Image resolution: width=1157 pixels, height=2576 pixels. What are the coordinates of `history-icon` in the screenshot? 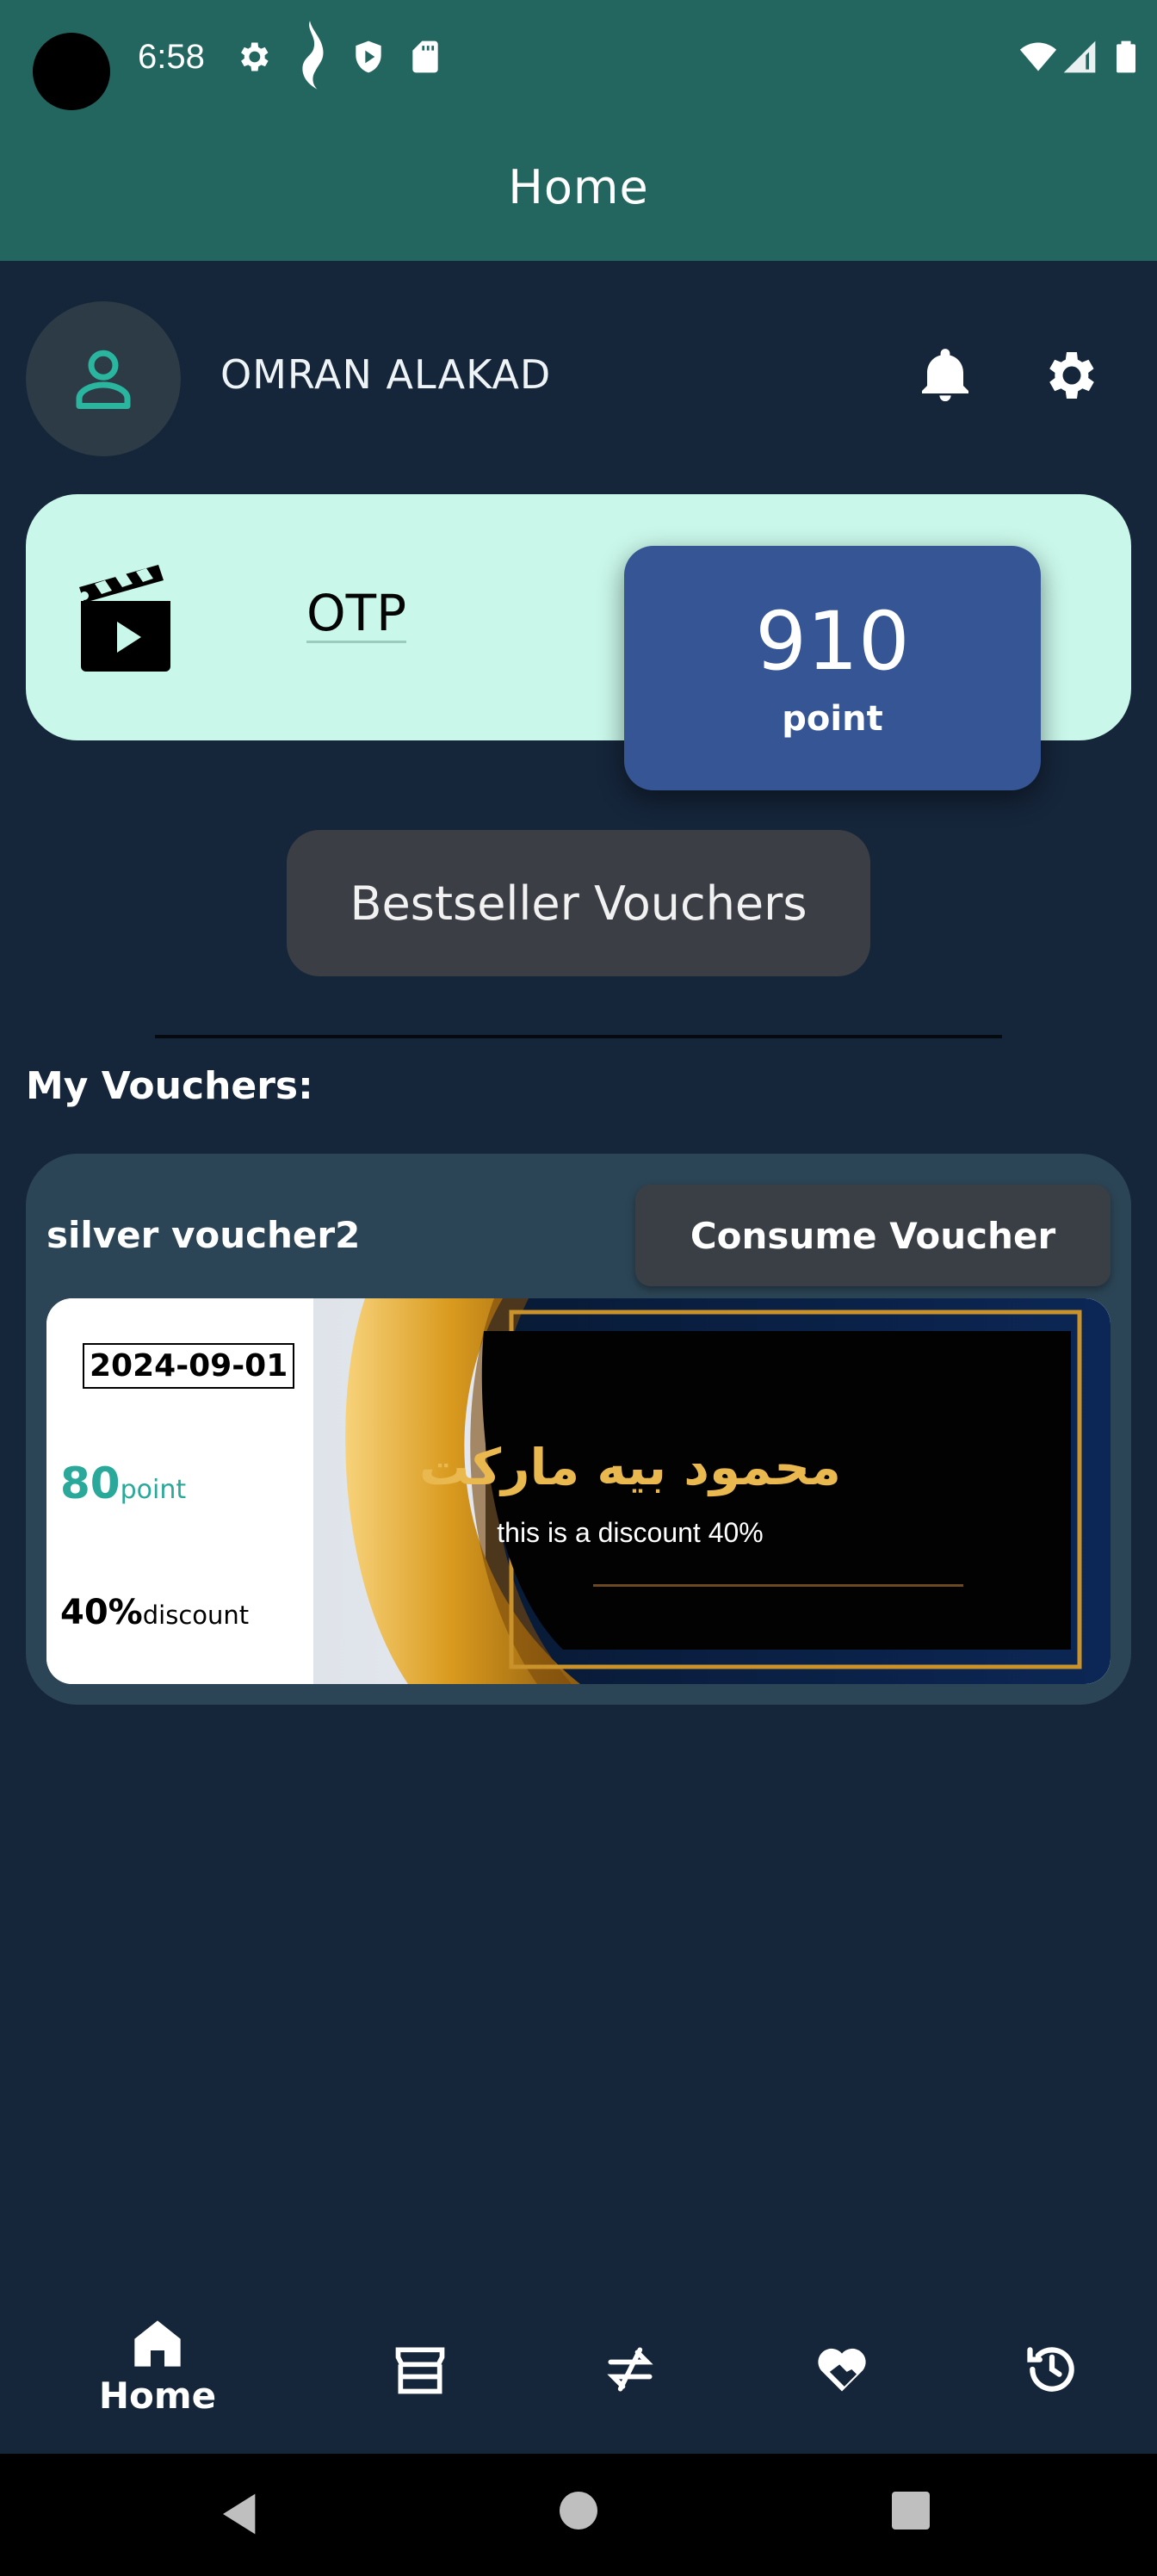 It's located at (1050, 2369).